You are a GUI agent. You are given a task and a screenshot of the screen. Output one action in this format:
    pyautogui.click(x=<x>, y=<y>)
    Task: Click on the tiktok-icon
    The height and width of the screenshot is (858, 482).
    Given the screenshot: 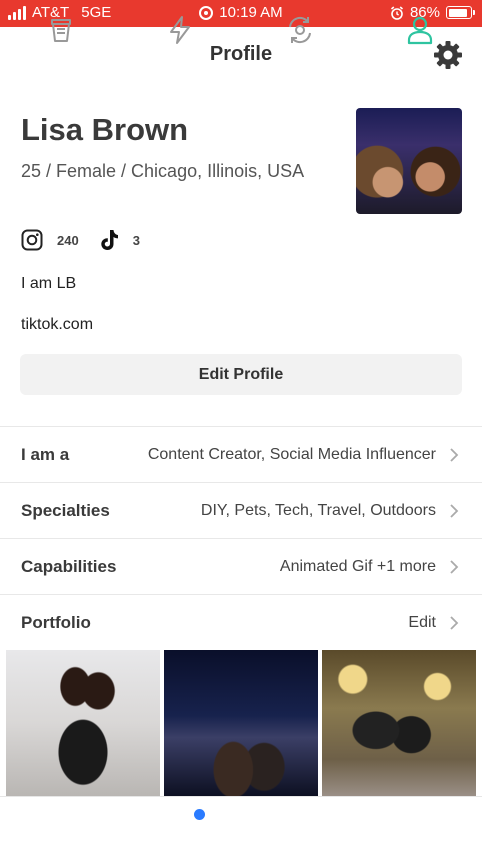 What is the action you would take?
    pyautogui.click(x=109, y=240)
    